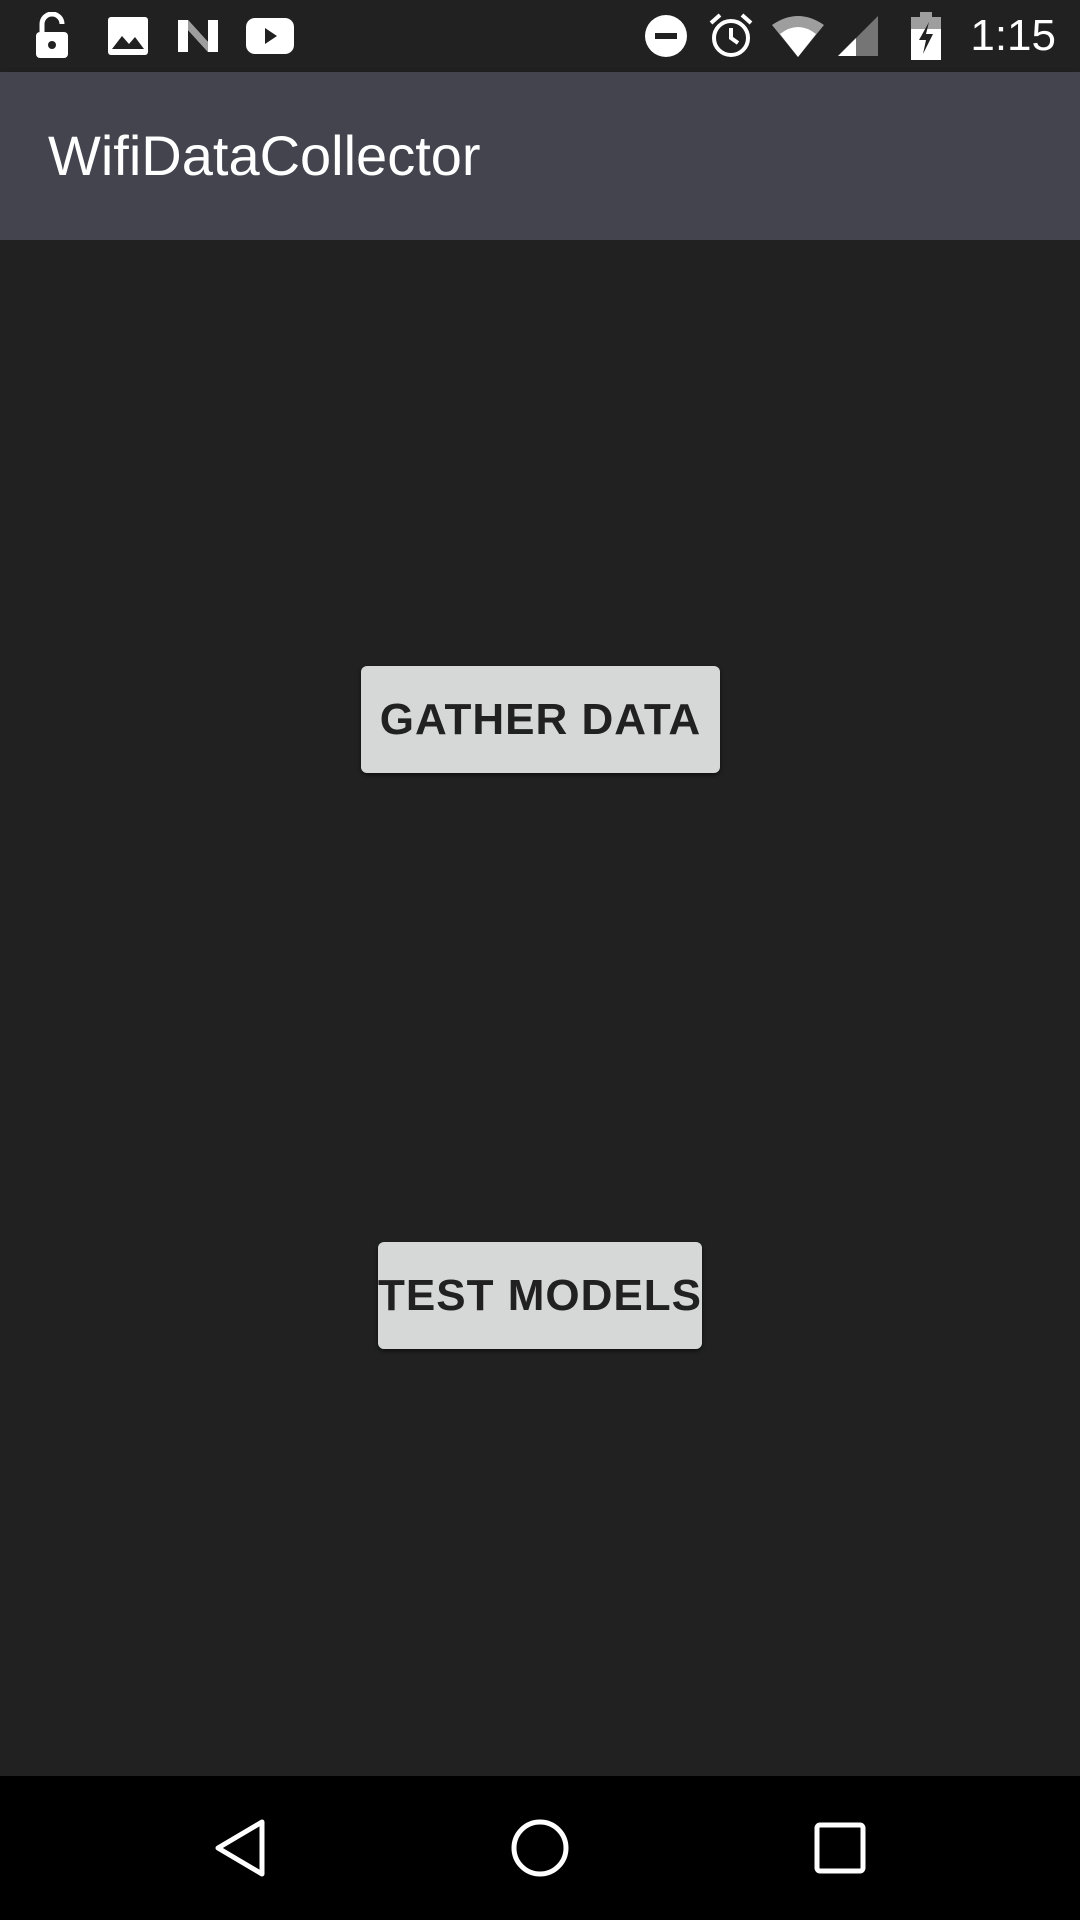 The image size is (1080, 1920). Describe the element at coordinates (840, 1848) in the screenshot. I see `recents-icon` at that location.